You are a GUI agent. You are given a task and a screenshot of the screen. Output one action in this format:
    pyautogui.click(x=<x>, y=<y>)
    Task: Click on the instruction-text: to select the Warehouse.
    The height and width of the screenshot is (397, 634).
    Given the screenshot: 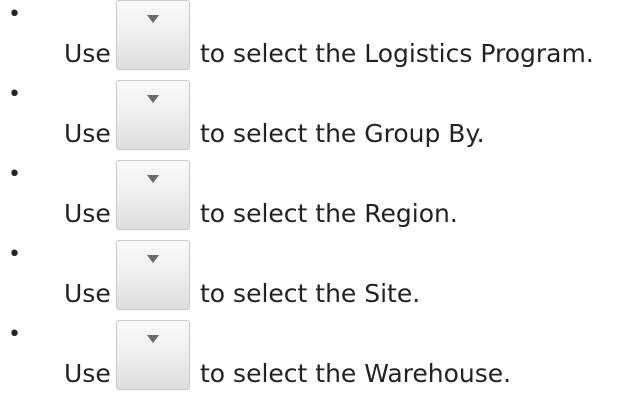 What is the action you would take?
    pyautogui.click(x=356, y=373)
    